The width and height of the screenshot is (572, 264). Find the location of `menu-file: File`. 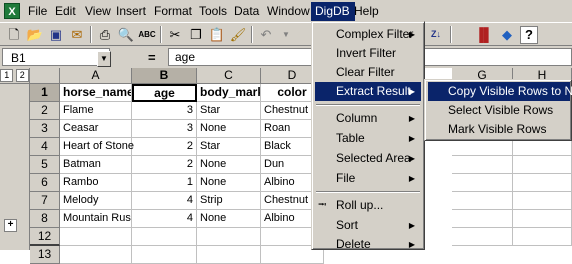

menu-file: File is located at coordinates (37, 11).